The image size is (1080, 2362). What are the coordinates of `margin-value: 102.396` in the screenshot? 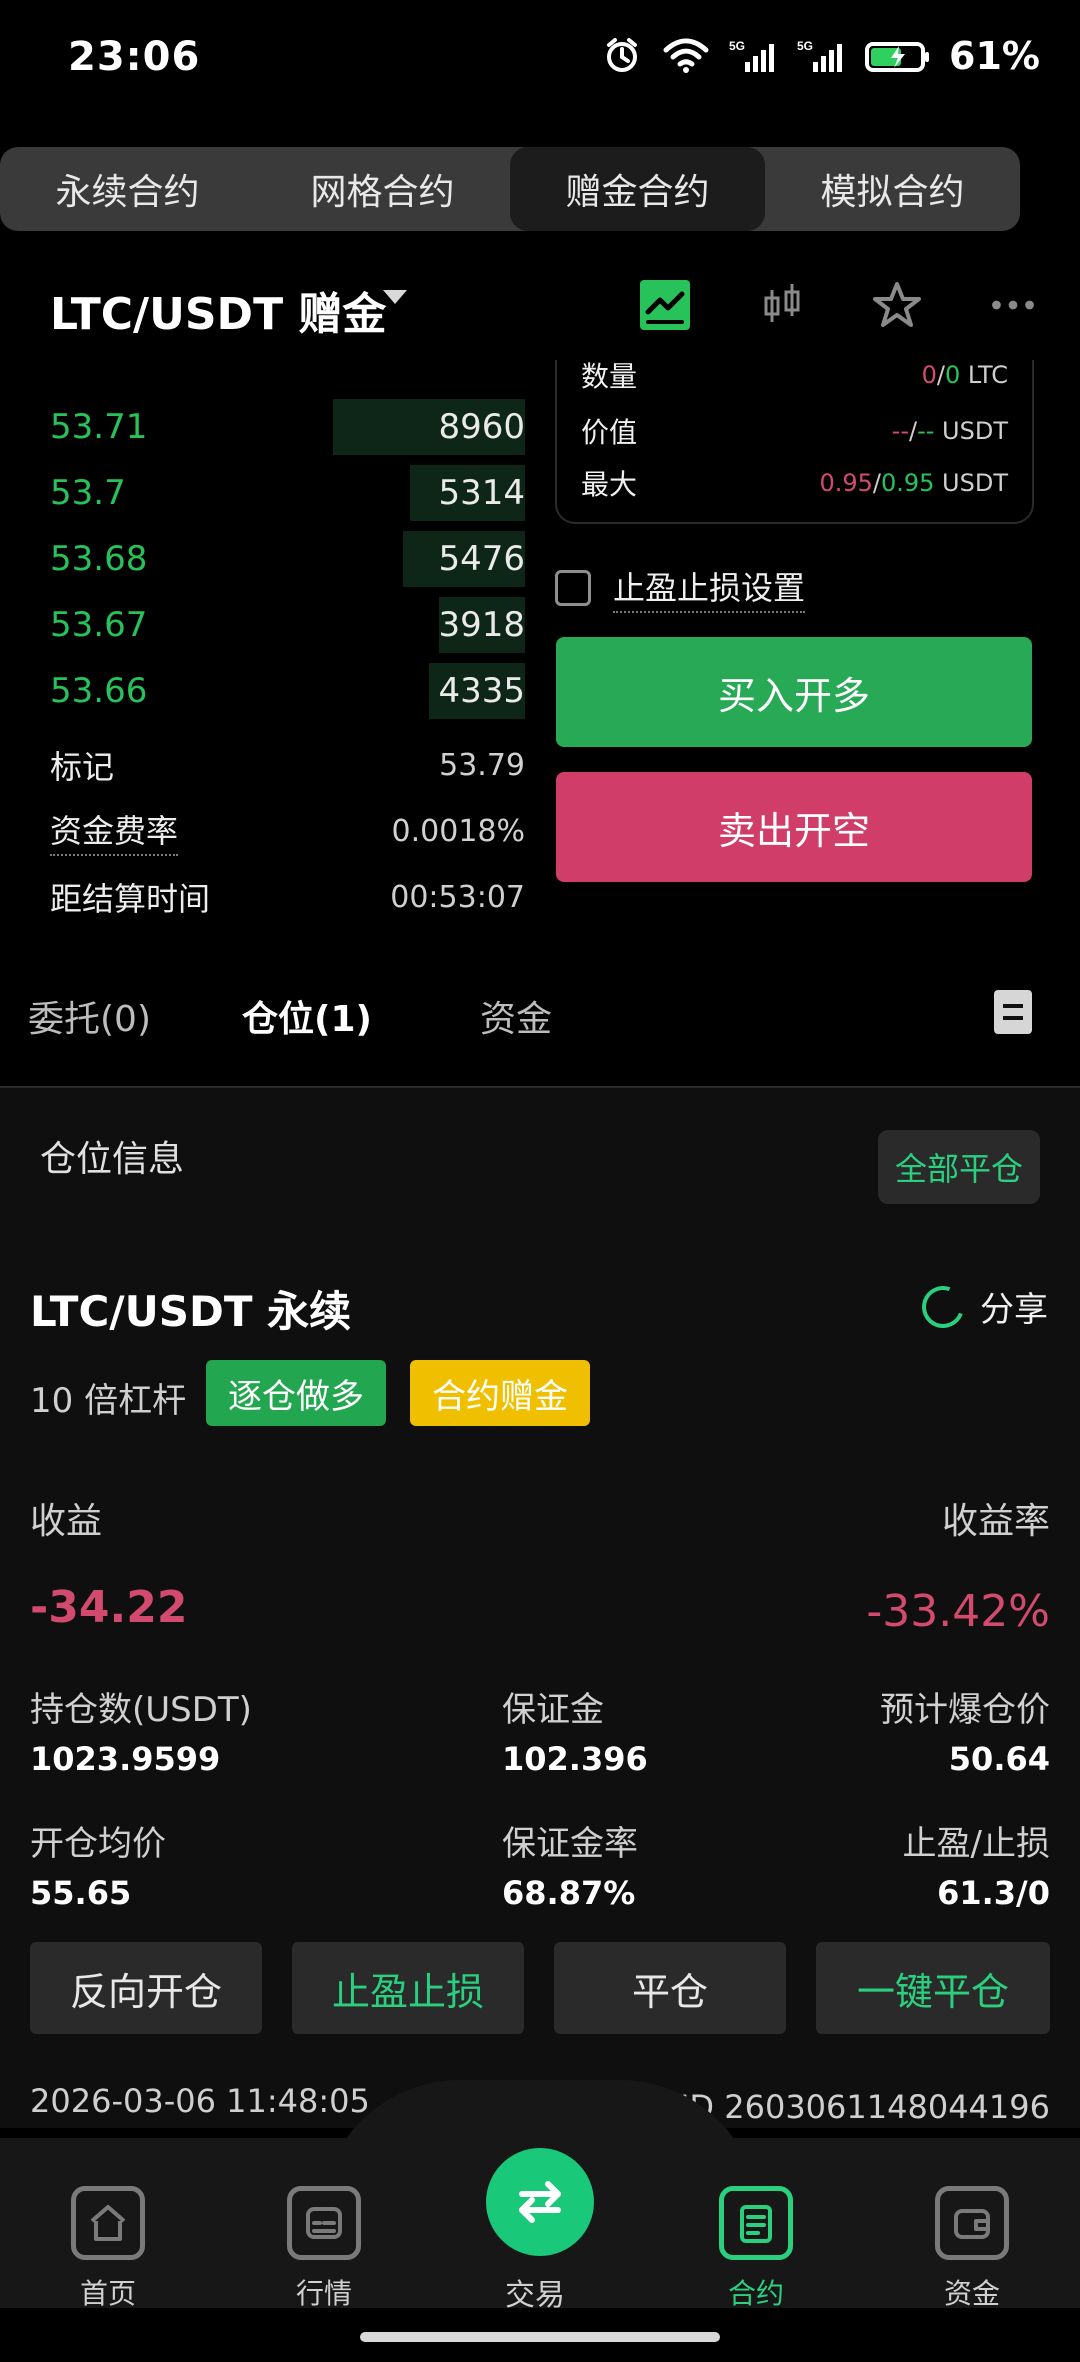 It's located at (575, 1759).